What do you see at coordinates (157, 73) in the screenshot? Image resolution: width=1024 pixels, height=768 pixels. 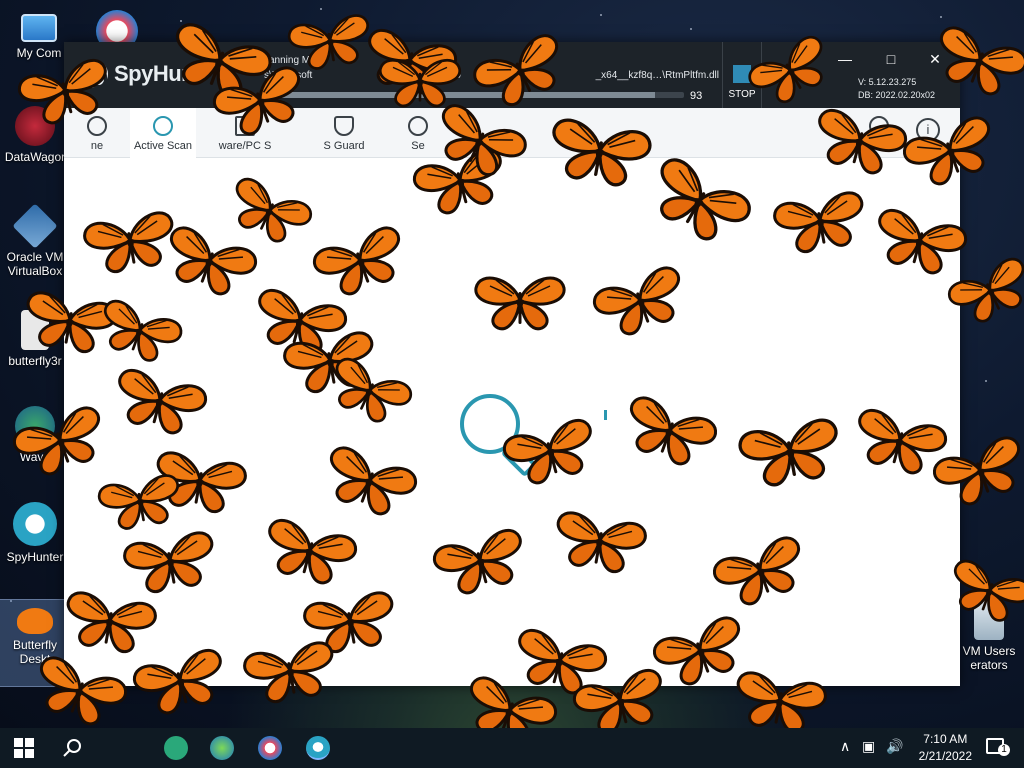 I see `spyhunter-logo-text: SpyHunt` at bounding box center [157, 73].